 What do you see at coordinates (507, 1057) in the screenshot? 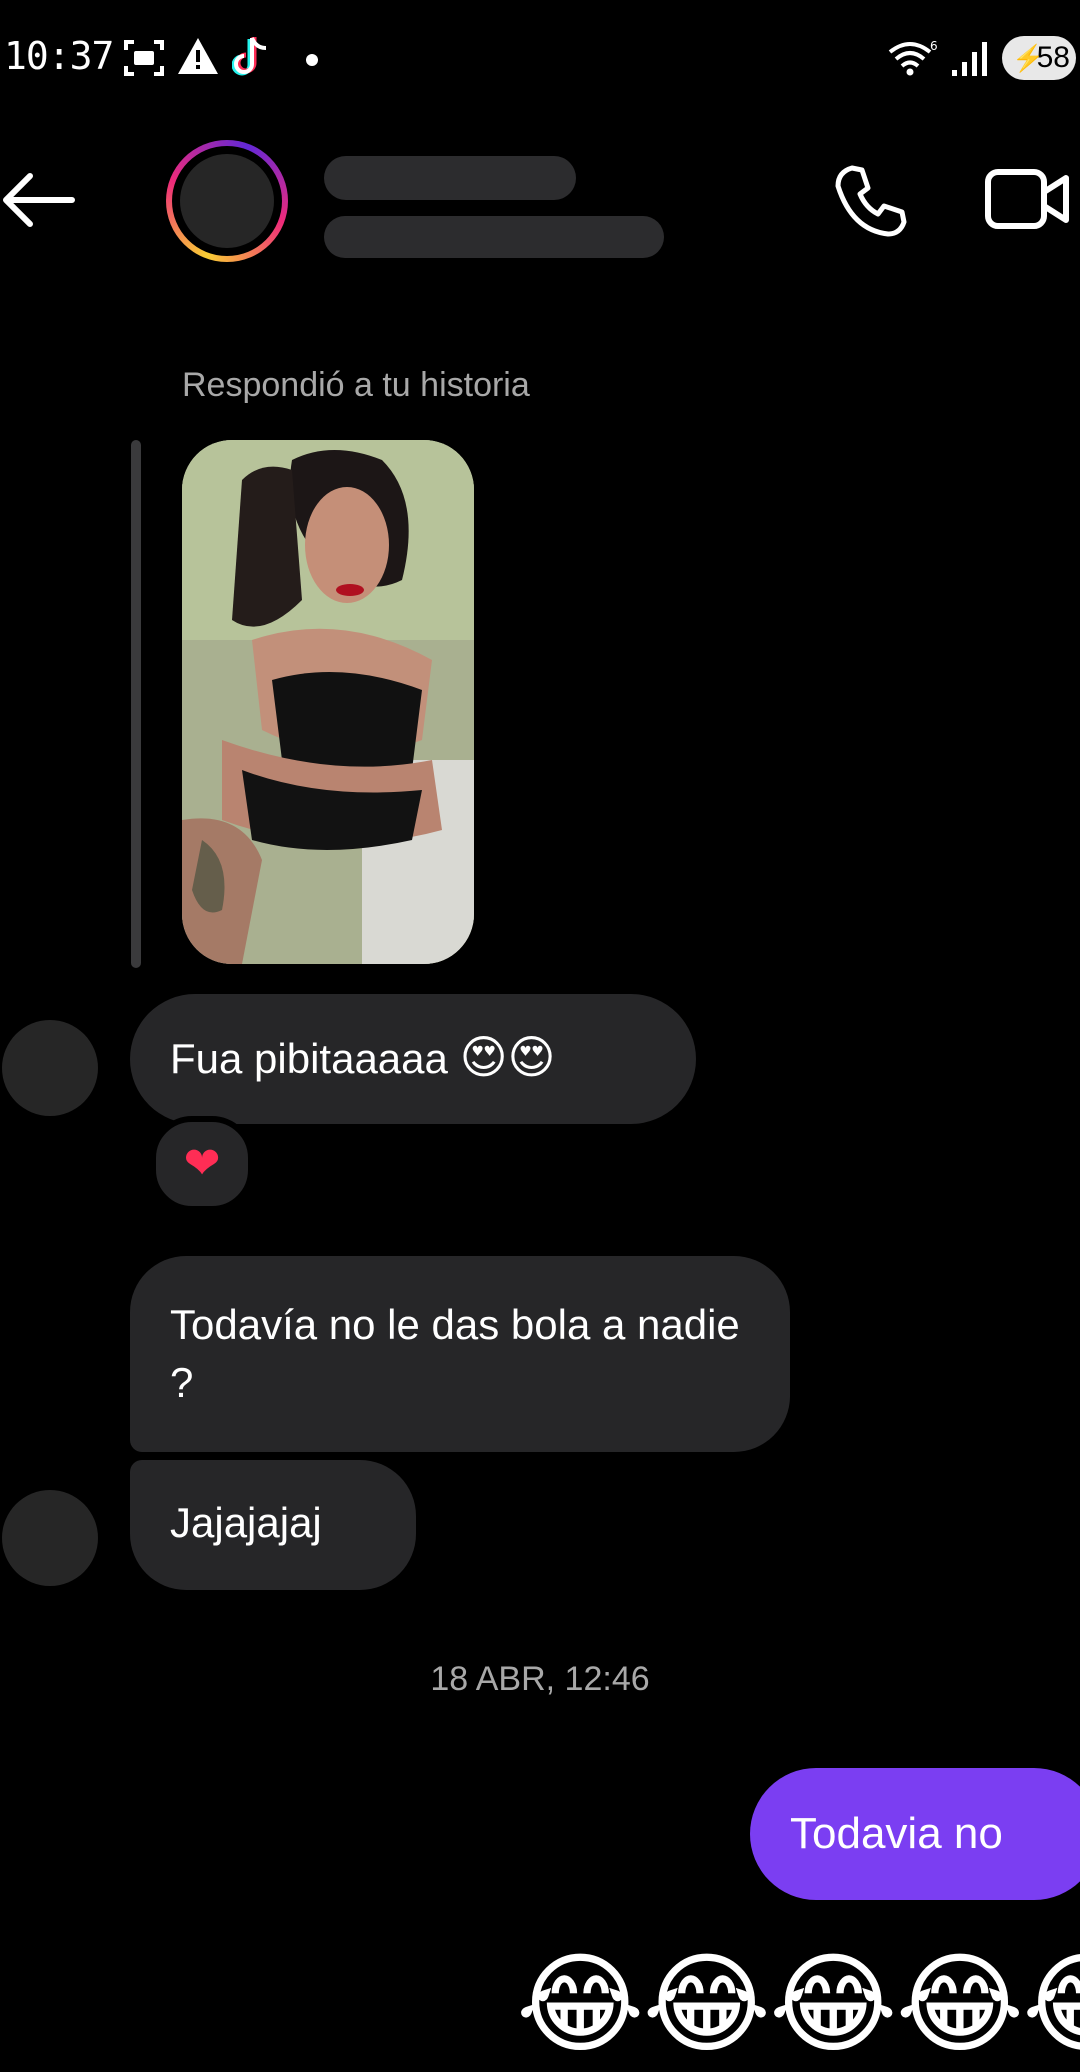
I see `heart-eyes-emoji: 😍😍` at bounding box center [507, 1057].